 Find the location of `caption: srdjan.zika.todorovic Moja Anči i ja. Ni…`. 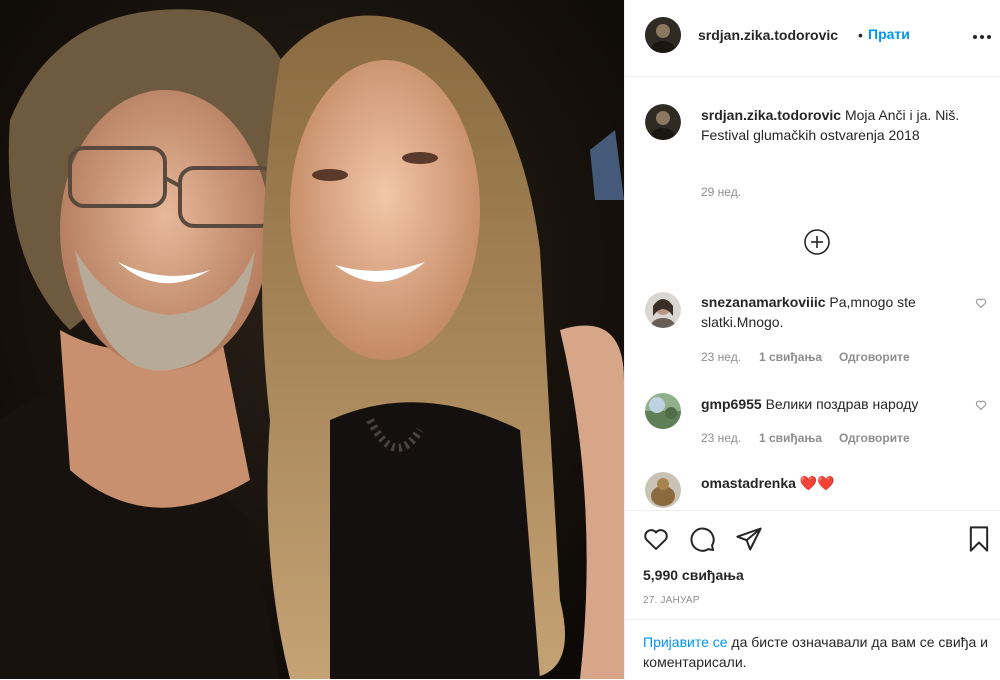

caption: srdjan.zika.todorovic Moja Anči i ja. Ni… is located at coordinates (836, 125).